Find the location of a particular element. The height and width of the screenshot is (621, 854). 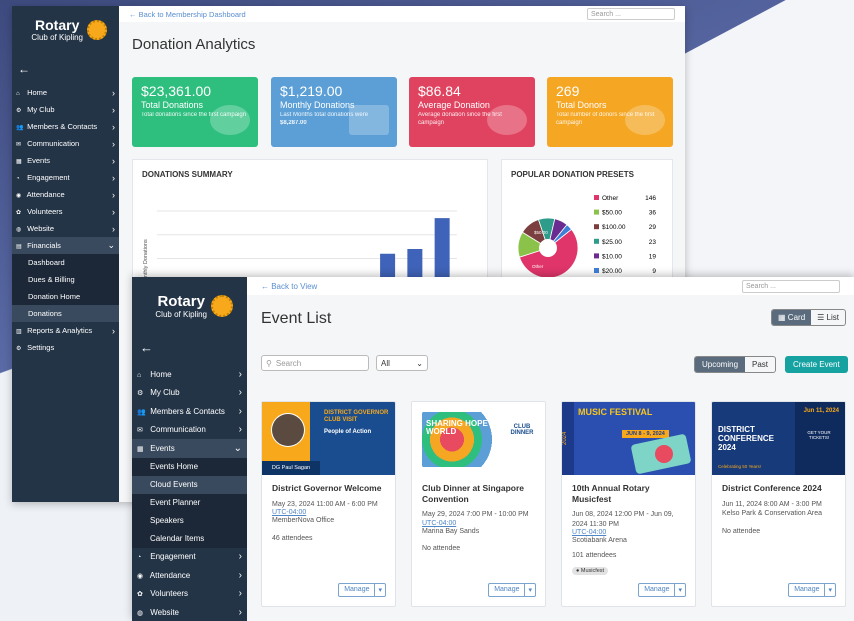

sidebar-item-financials: ▤ Financials ⌄ is located at coordinates (65, 245).